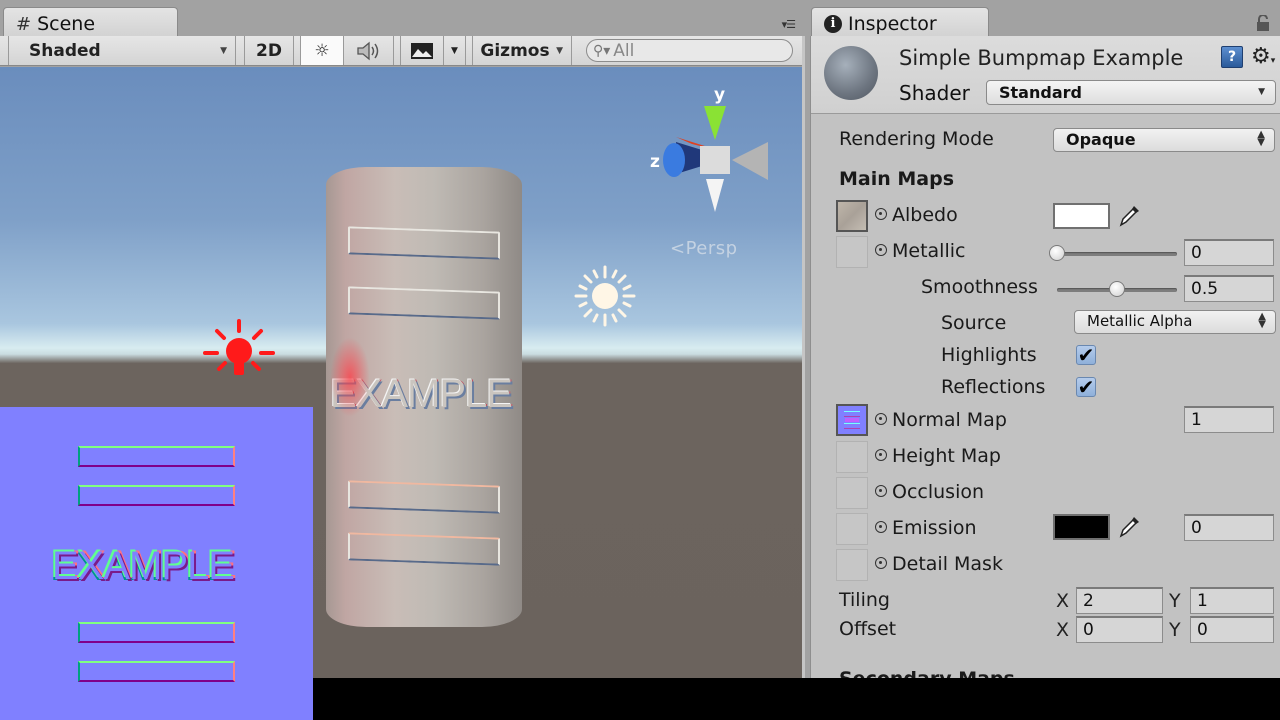 The width and height of the screenshot is (1280, 720). I want to click on main-maps-header: Main Maps, so click(897, 179).